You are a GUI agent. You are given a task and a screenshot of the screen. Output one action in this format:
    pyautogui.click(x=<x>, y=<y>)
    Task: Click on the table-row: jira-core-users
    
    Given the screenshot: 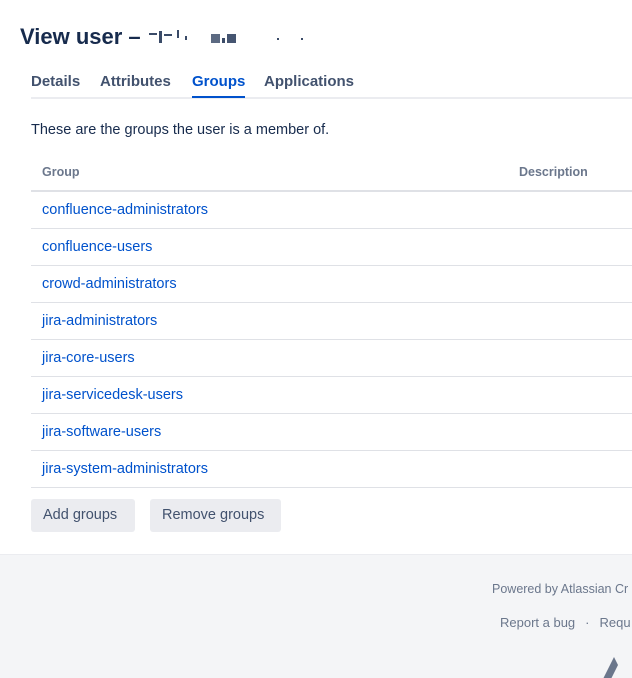 What is the action you would take?
    pyautogui.click(x=331, y=358)
    